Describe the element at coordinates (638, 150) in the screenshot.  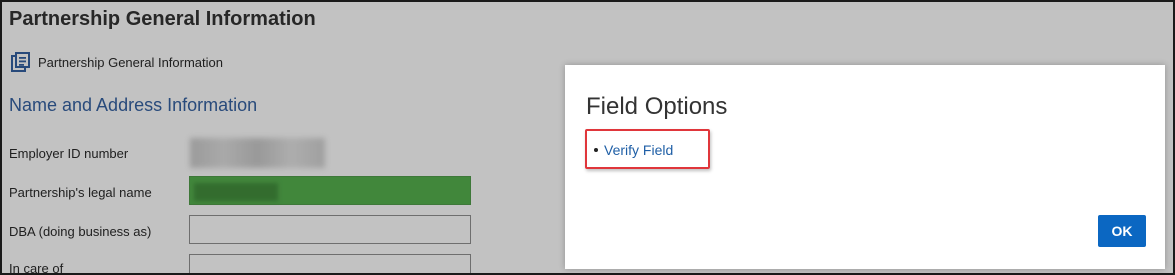
I see `verify-field-link: Verify Field` at that location.